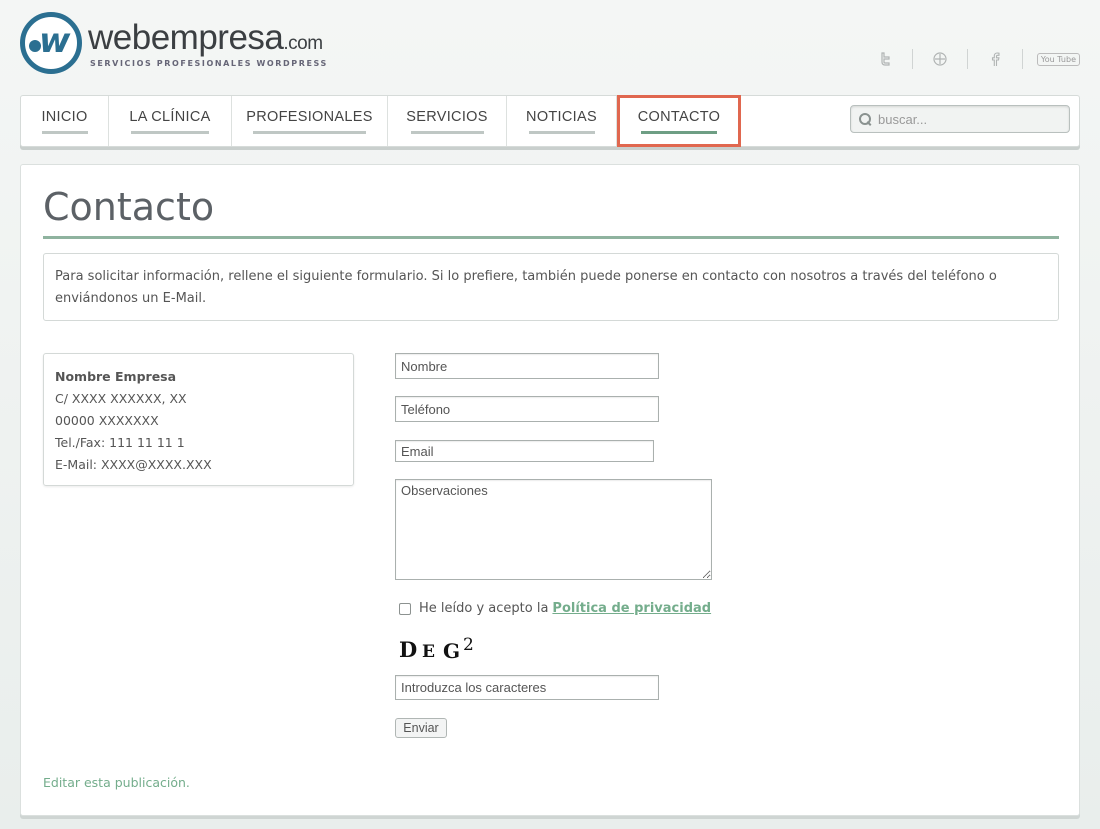 This screenshot has width=1100, height=829. I want to click on page-title: Contacto, so click(129, 207).